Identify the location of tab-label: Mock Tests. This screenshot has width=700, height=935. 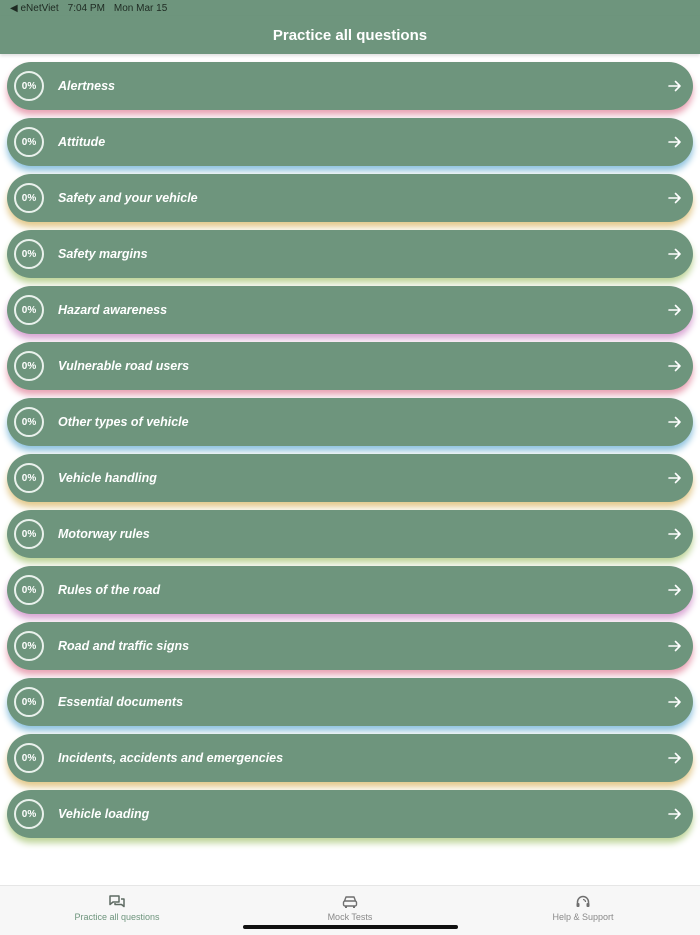
(350, 917).